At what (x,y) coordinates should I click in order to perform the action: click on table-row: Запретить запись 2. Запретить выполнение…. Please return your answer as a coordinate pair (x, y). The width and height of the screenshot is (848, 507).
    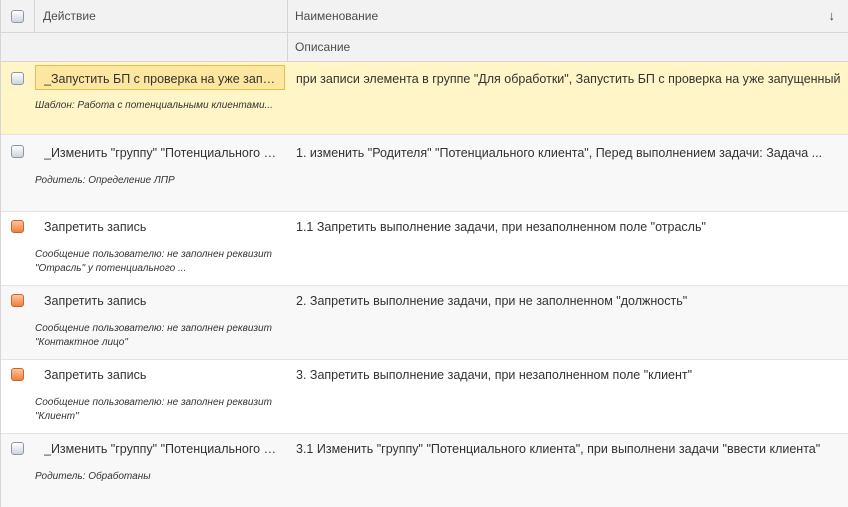
    Looking at the image, I should click on (424, 323).